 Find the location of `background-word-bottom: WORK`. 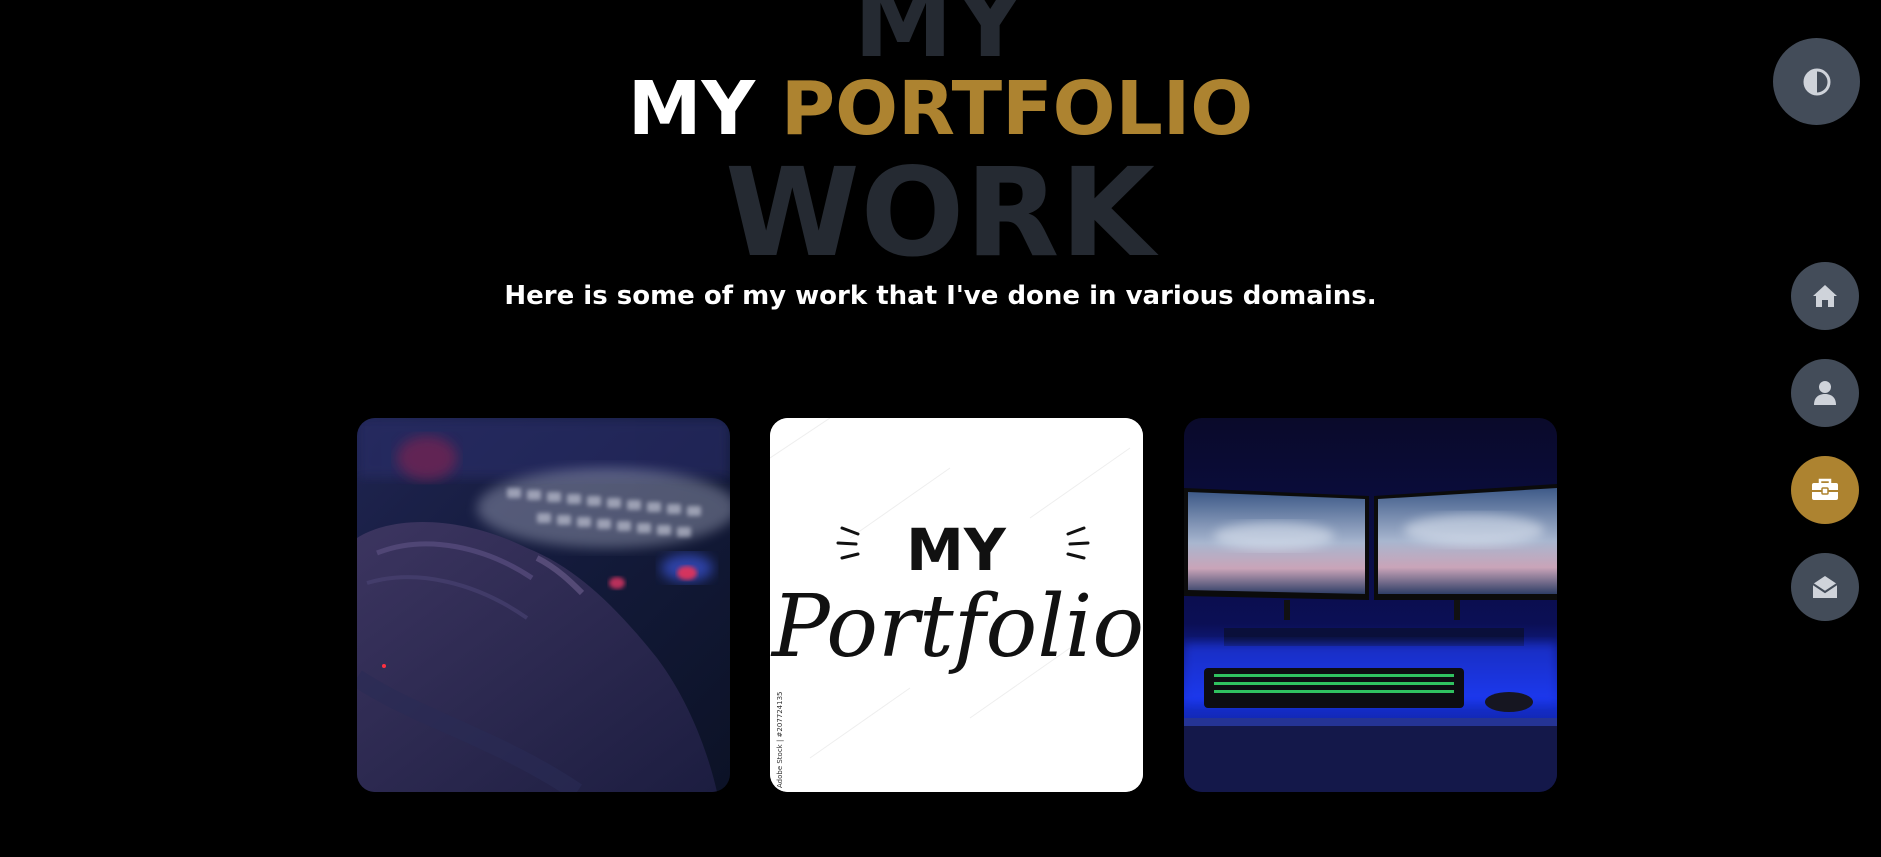

background-word-bottom: WORK is located at coordinates (940, 213).